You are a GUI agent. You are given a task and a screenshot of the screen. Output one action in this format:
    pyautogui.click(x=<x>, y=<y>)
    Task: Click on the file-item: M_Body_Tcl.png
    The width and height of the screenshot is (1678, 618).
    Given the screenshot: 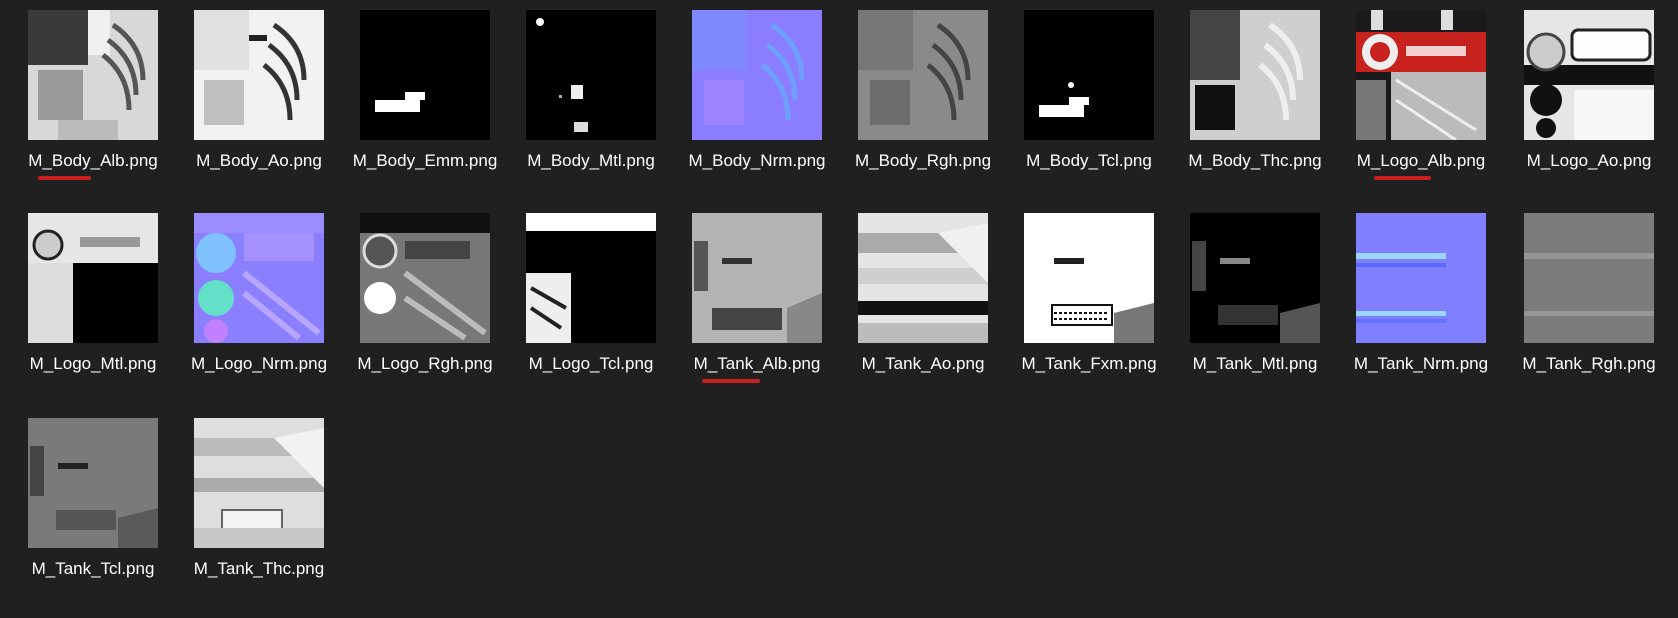 What is the action you would take?
    pyautogui.click(x=1089, y=110)
    